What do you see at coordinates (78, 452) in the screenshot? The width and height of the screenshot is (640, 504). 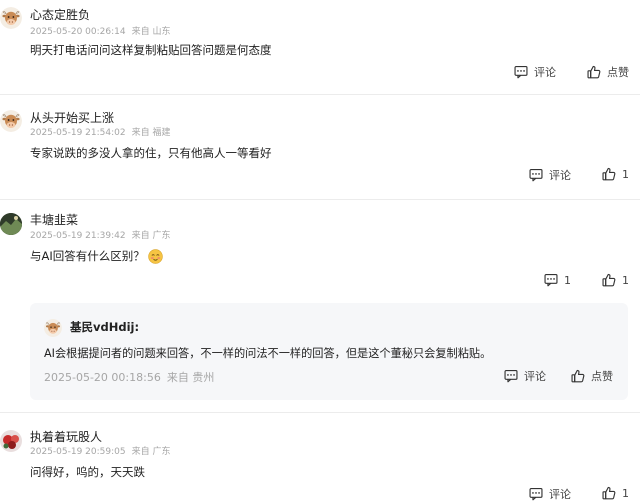 I see `comment-time: 2025-05-19 20:59:05` at bounding box center [78, 452].